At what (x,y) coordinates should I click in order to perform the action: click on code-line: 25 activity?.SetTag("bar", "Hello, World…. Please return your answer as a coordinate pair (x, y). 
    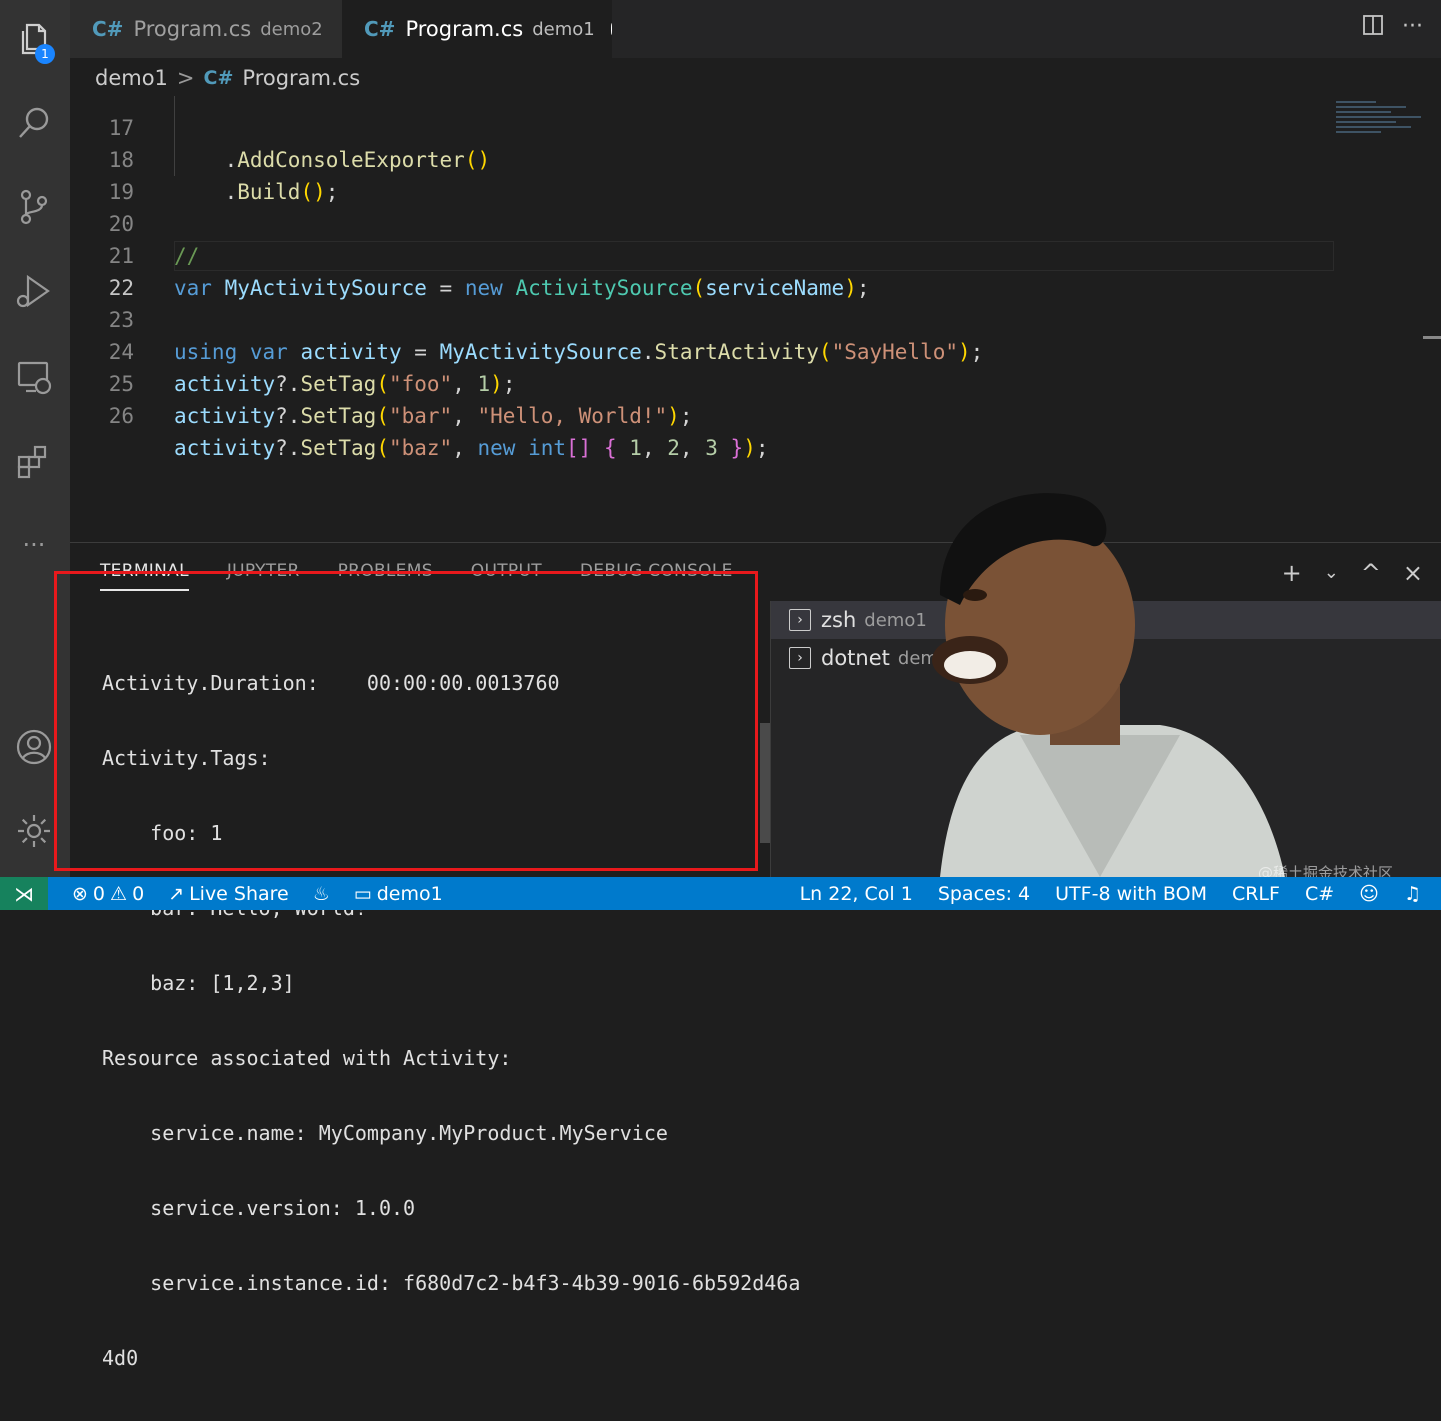
    Looking at the image, I should click on (705, 382).